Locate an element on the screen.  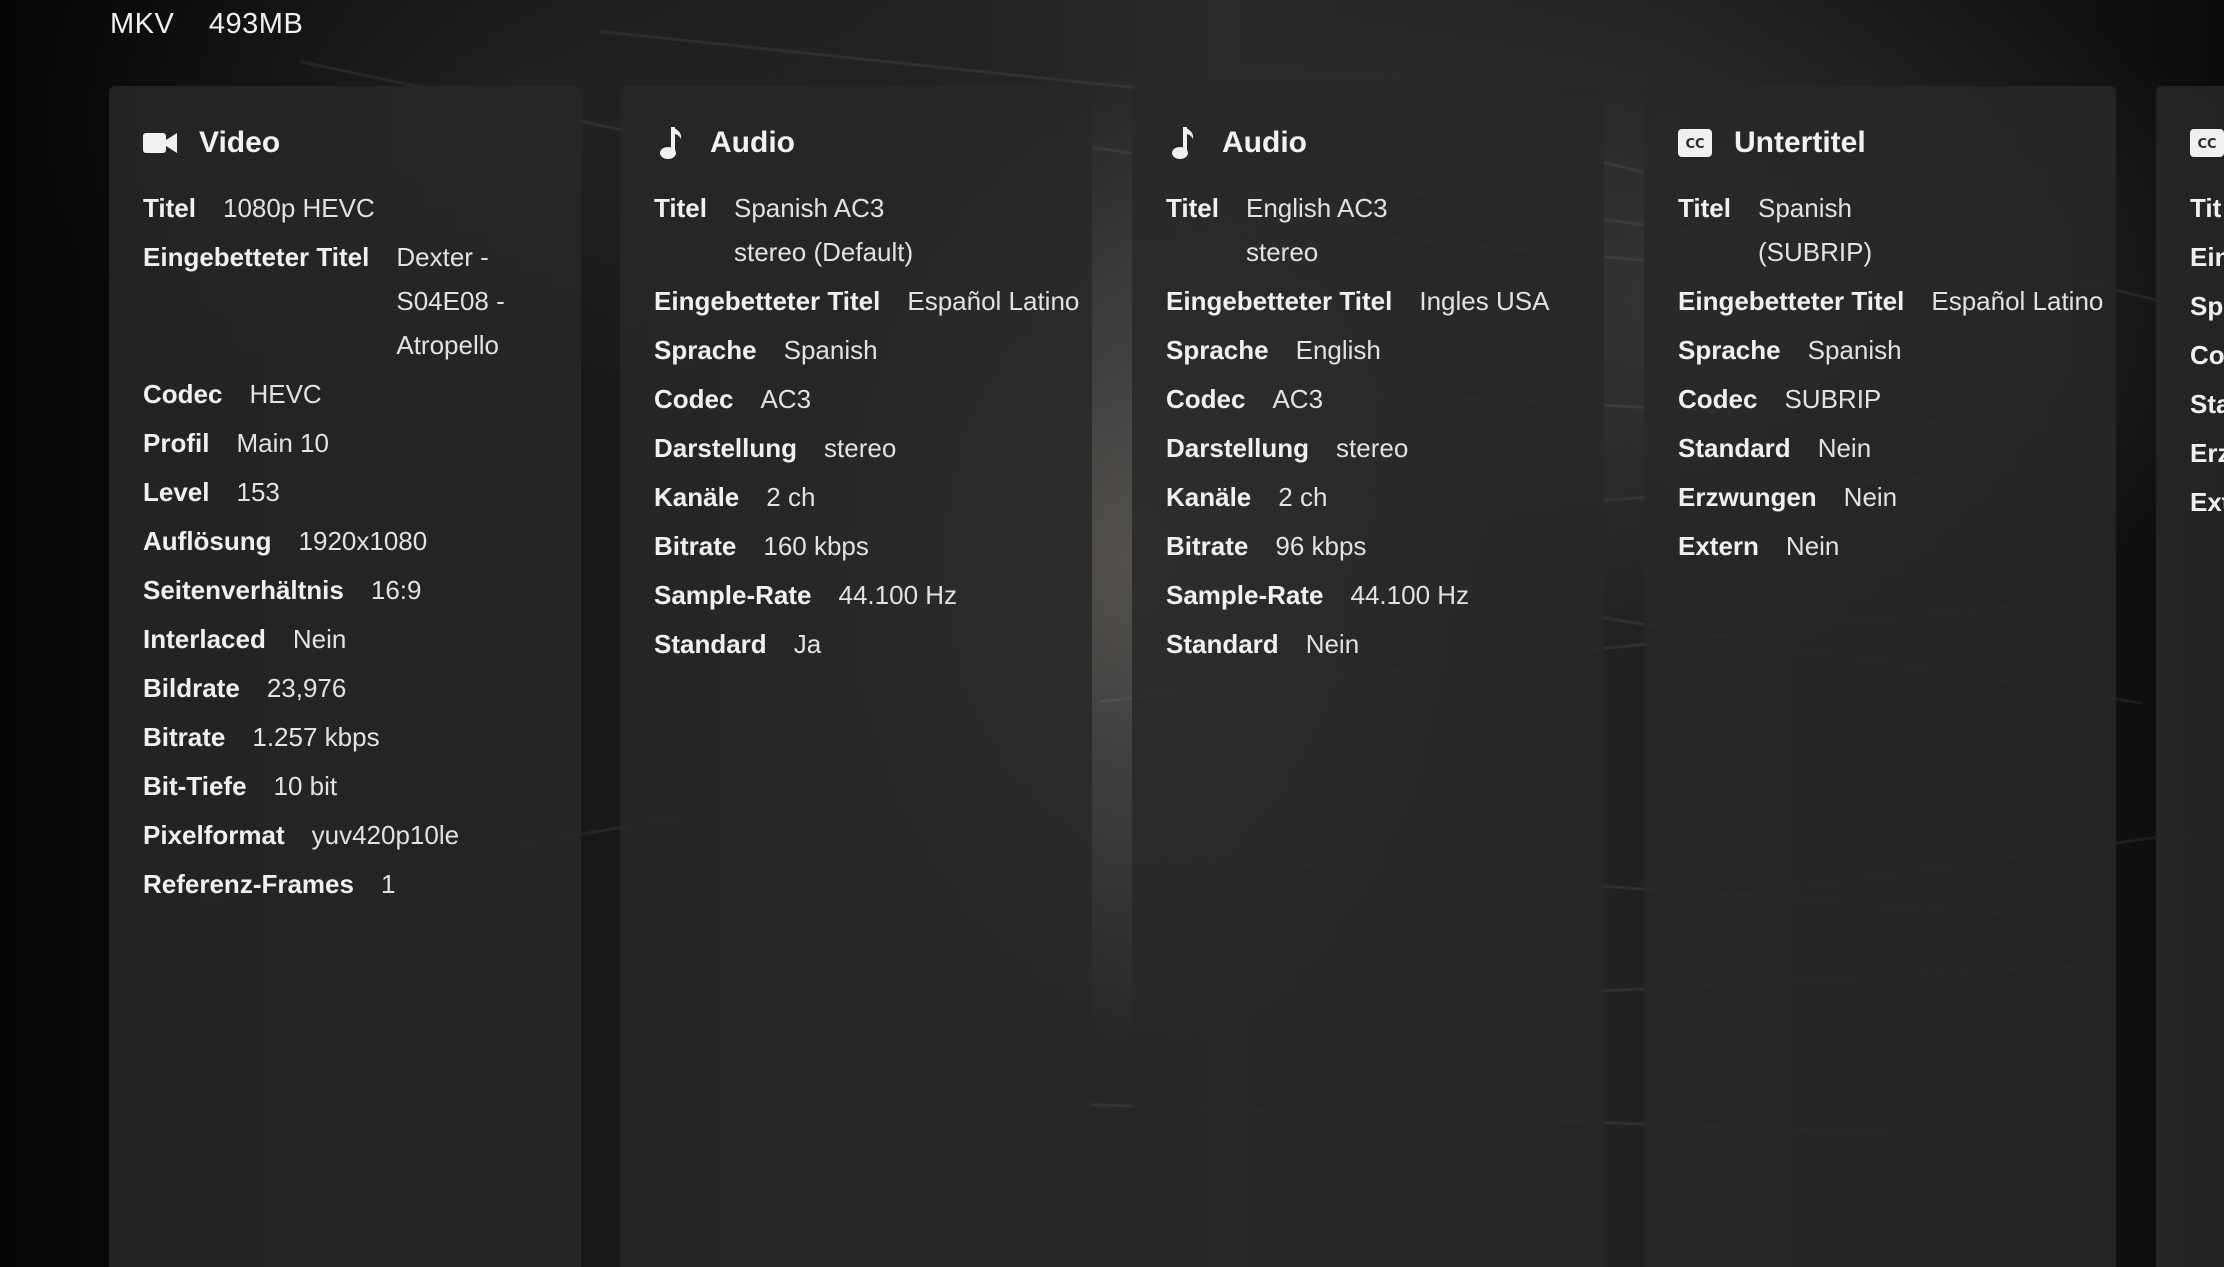
info-label: Kanäle is located at coordinates (697, 497).